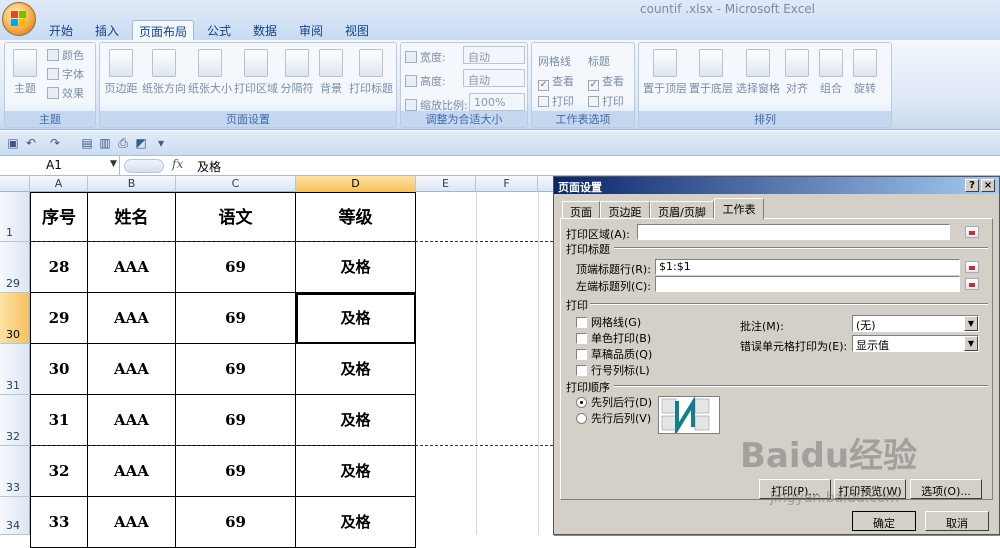 The height and width of the screenshot is (548, 1000). What do you see at coordinates (15, 471) in the screenshot?
I see `row-header: 33` at bounding box center [15, 471].